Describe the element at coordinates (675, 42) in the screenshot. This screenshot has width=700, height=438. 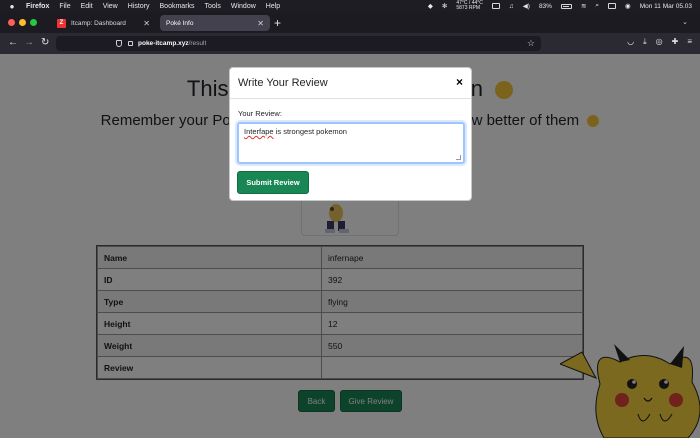
I see `extensions-icon: ✚` at that location.